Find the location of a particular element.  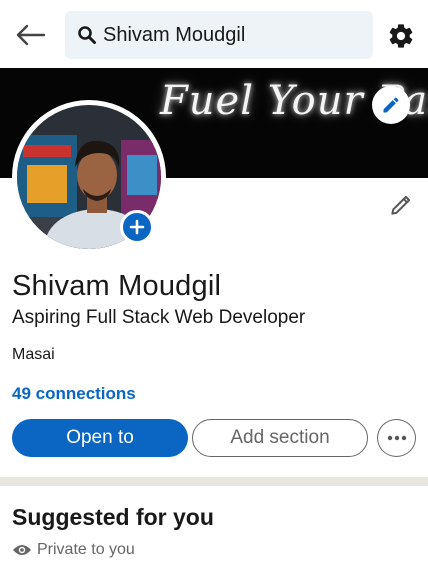

top-bar: Shivam Moudgil is located at coordinates (214, 34).